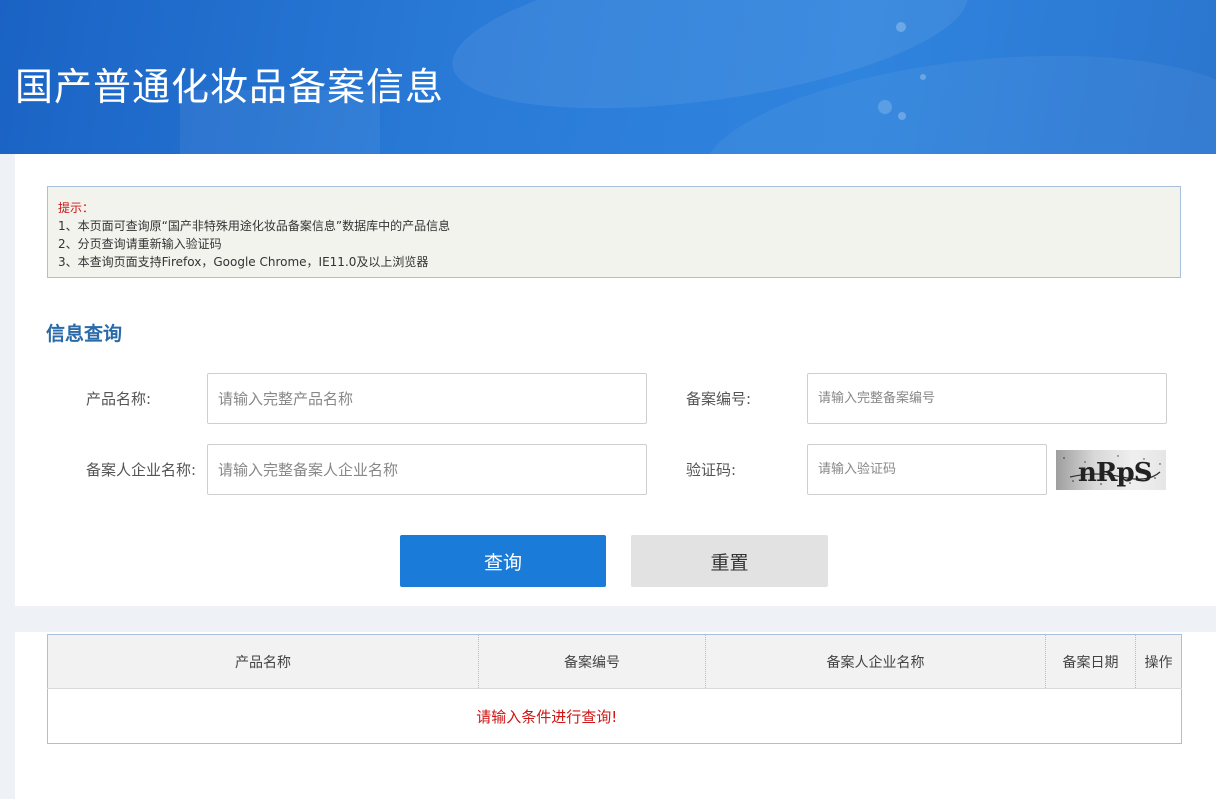 This screenshot has width=1216, height=799. I want to click on results-table: 产品名称 备案编号 备案人企业名称 备案日期 操作 请输入条件进行查询!, so click(614, 689).